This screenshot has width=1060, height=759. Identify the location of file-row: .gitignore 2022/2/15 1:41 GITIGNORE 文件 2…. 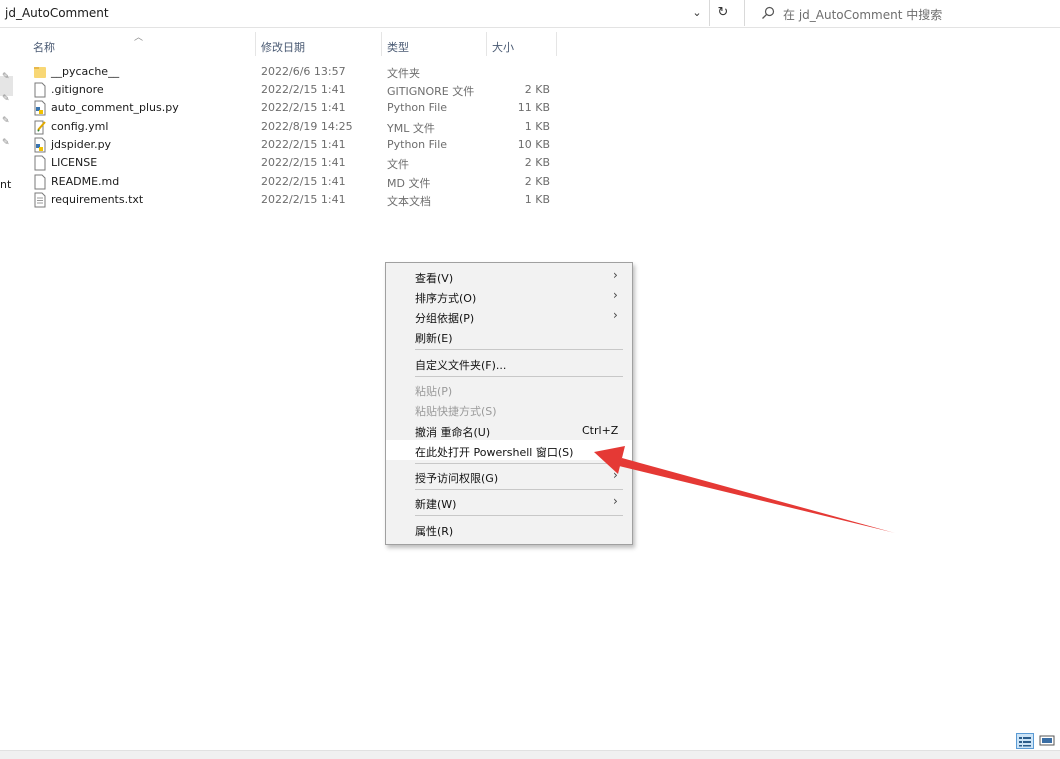
(295, 90).